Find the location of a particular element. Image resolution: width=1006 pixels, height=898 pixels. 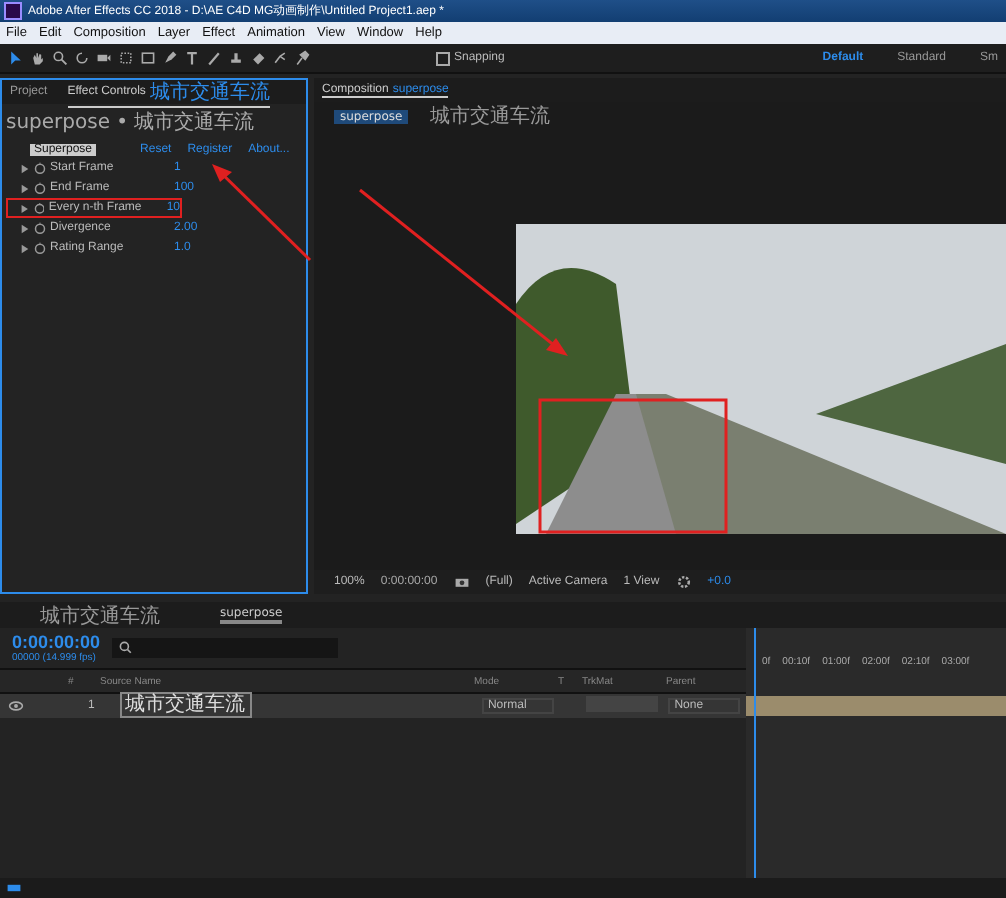

eraser-icon is located at coordinates (258, 58).